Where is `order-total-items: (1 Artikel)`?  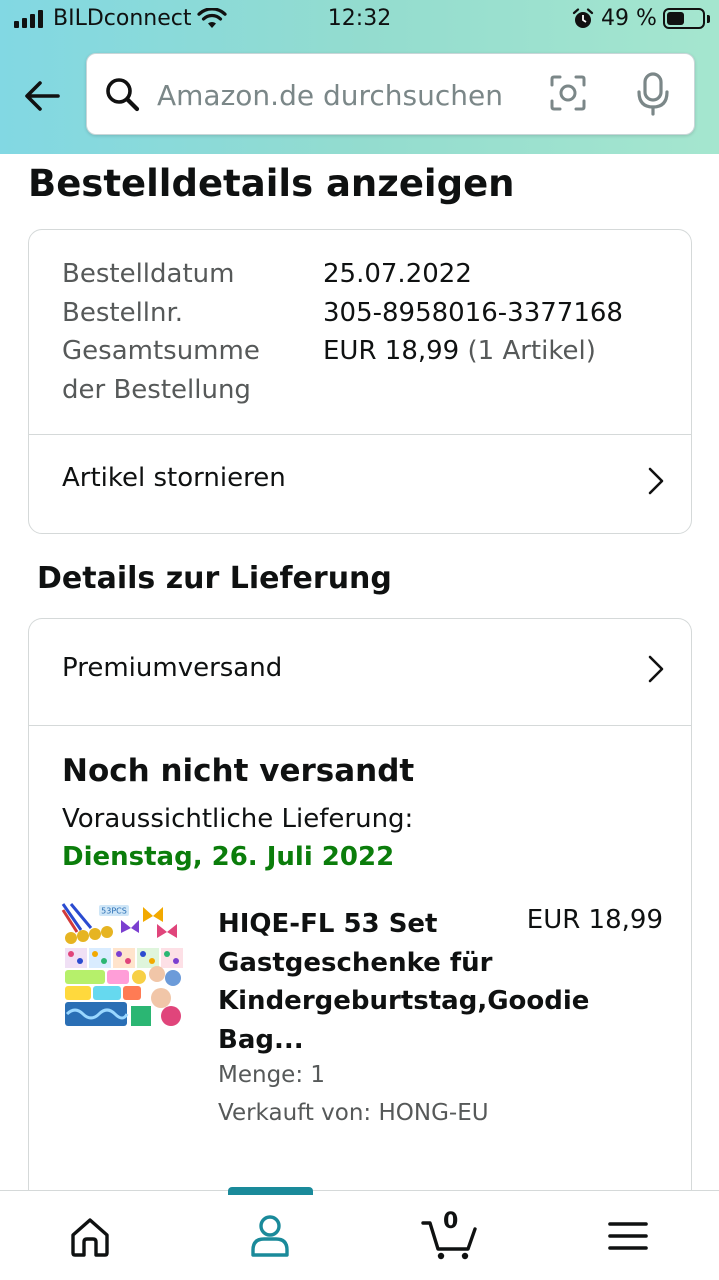 order-total-items: (1 Artikel) is located at coordinates (531, 351).